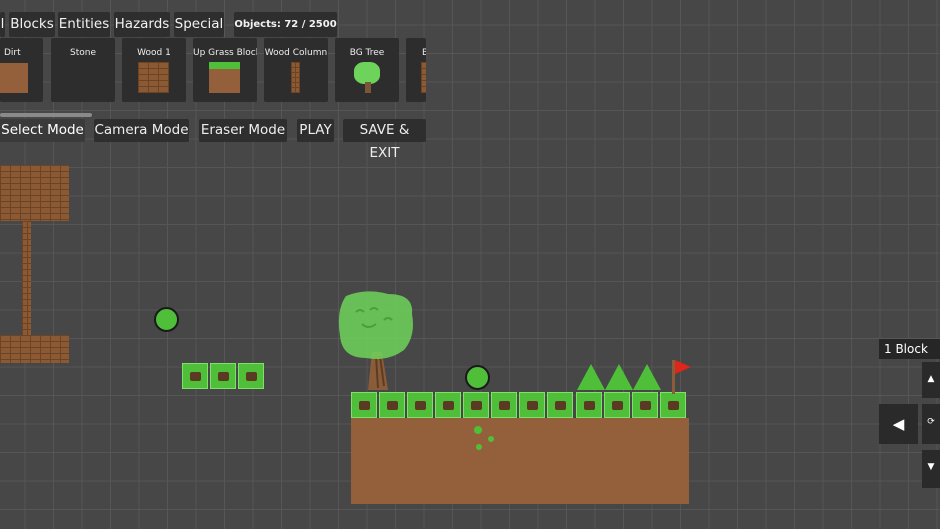  Describe the element at coordinates (153, 77) in the screenshot. I see `wood-thumb` at that location.